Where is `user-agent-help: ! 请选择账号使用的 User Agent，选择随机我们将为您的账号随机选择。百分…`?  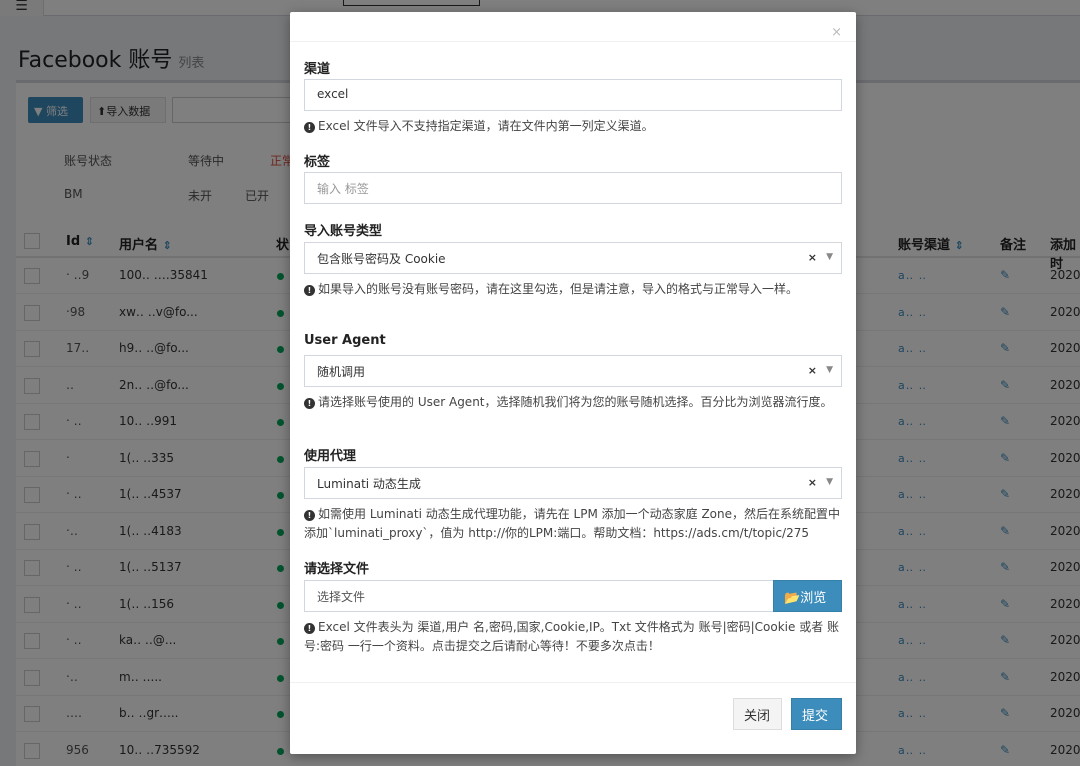 user-agent-help: ! 请选择账号使用的 User Agent，选择随机我们将为您的账号随机选择。百分… is located at coordinates (574, 402).